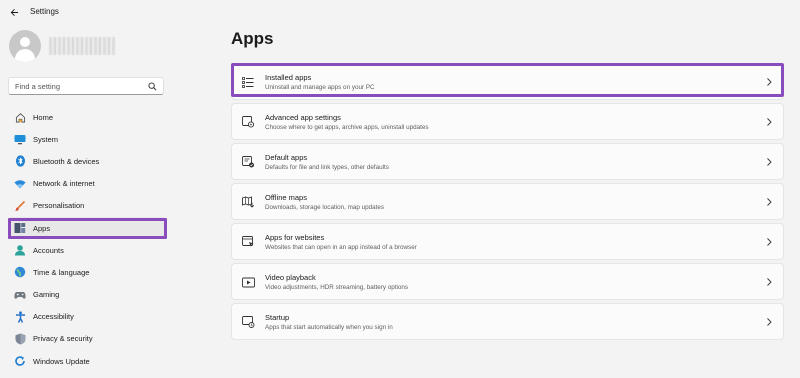 The height and width of the screenshot is (378, 800). What do you see at coordinates (87, 206) in the screenshot?
I see `sidebar-item-personalisation: Personalisation` at bounding box center [87, 206].